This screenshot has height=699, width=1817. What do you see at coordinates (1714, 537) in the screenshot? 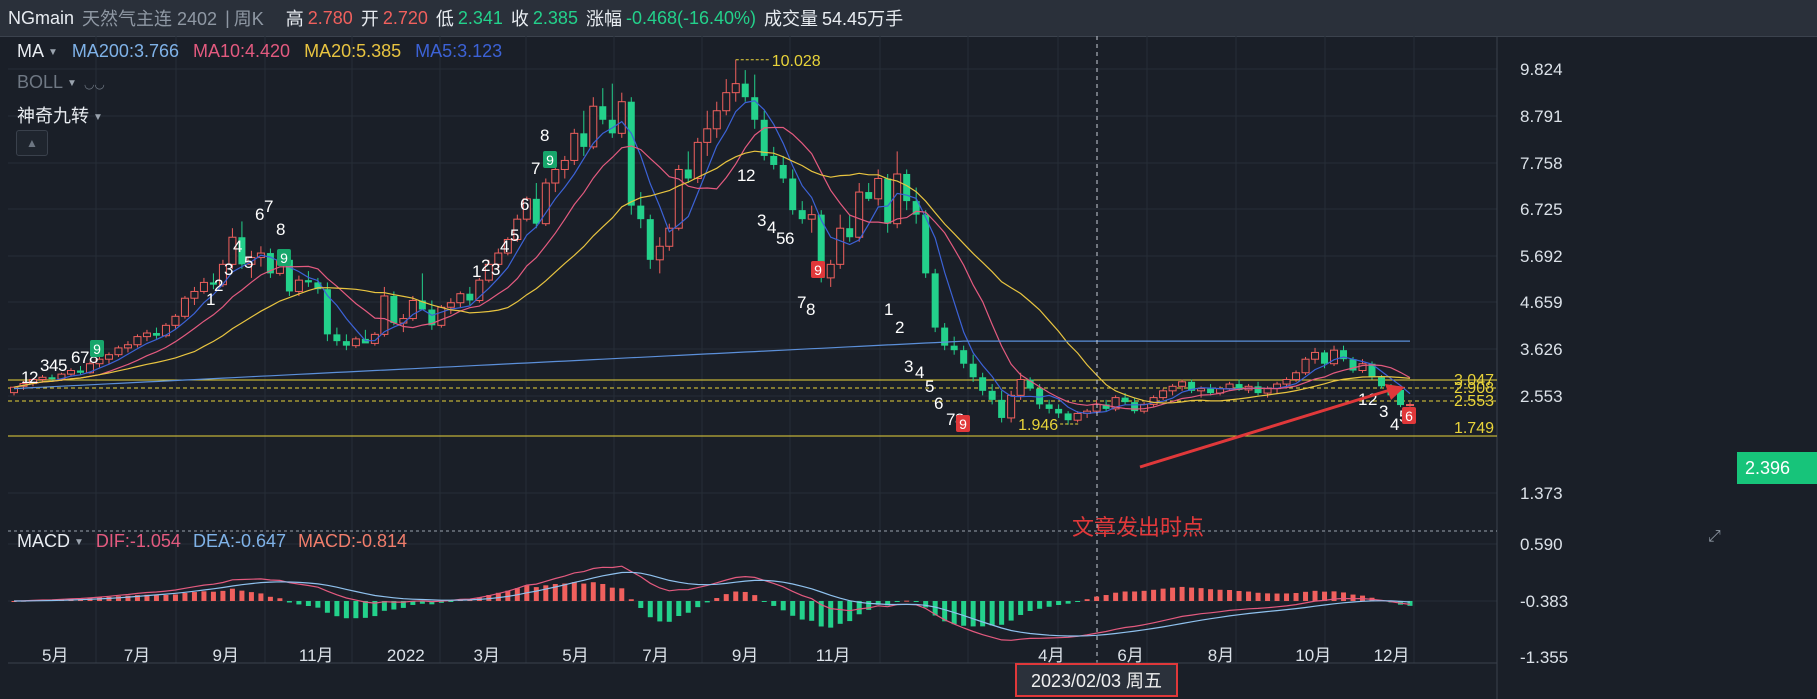
I see `expand-icon: ⤢` at bounding box center [1714, 537].